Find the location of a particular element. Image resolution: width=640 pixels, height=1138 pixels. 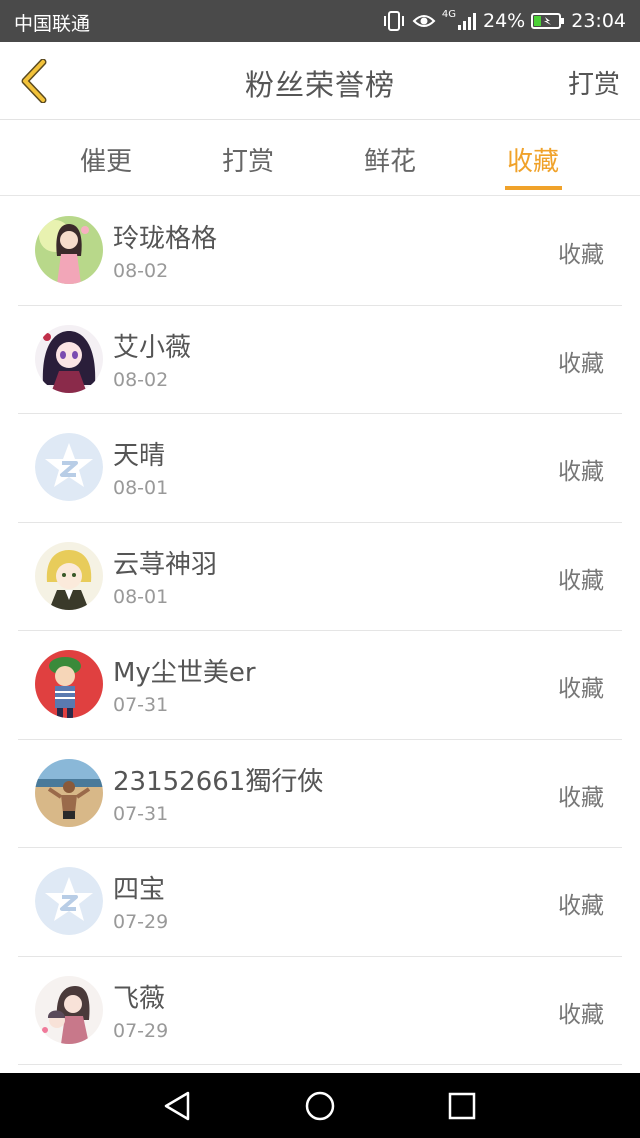

beach-photo-avatar-icon is located at coordinates (69, 792).